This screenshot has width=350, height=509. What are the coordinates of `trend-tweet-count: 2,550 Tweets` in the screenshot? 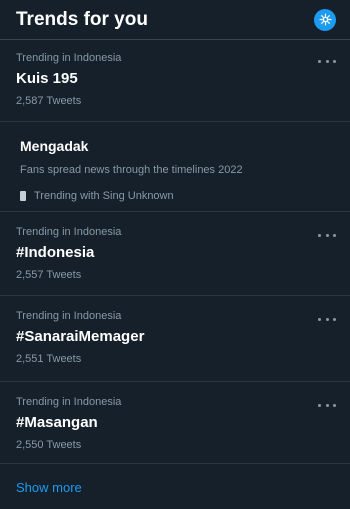 It's located at (49, 445).